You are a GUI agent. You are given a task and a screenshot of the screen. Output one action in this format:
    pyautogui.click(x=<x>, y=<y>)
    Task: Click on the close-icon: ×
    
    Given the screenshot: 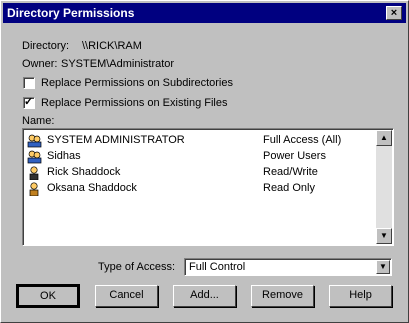 What is the action you would take?
    pyautogui.click(x=394, y=13)
    